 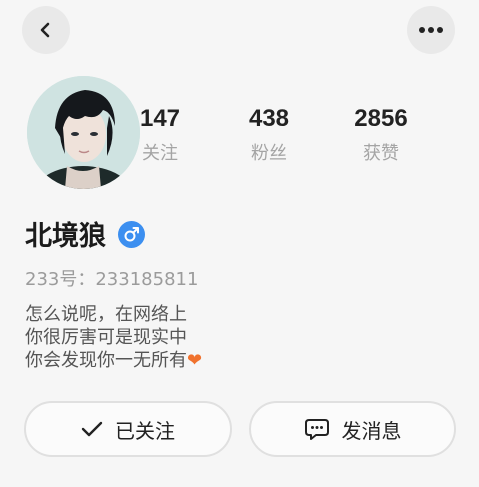 I want to click on profile-name: 北境狼, so click(x=65, y=236).